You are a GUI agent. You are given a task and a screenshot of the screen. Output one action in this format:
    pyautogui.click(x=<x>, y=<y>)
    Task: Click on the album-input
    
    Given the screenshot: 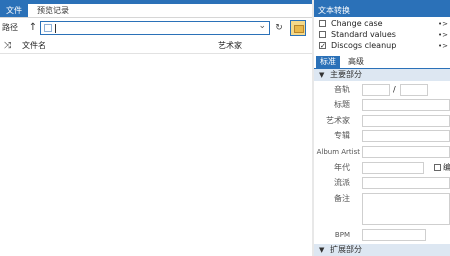 What is the action you would take?
    pyautogui.click(x=406, y=136)
    